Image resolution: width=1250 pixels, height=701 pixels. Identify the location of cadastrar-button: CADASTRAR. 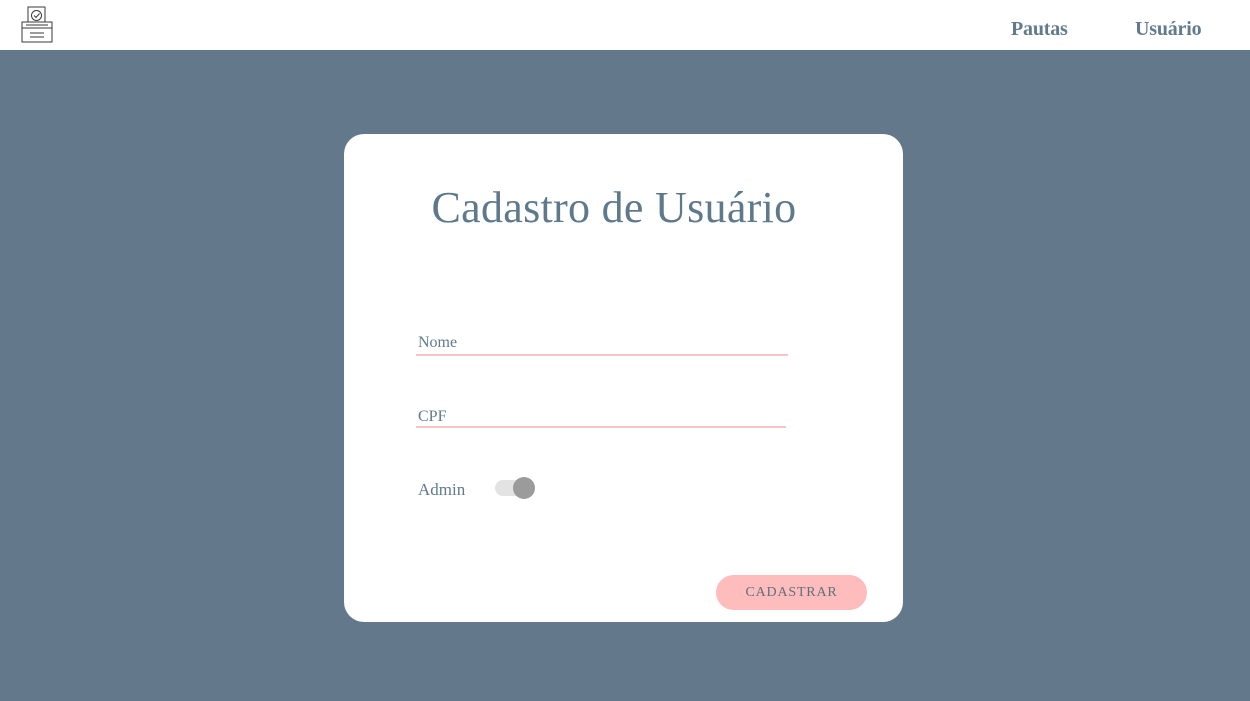
(791, 592).